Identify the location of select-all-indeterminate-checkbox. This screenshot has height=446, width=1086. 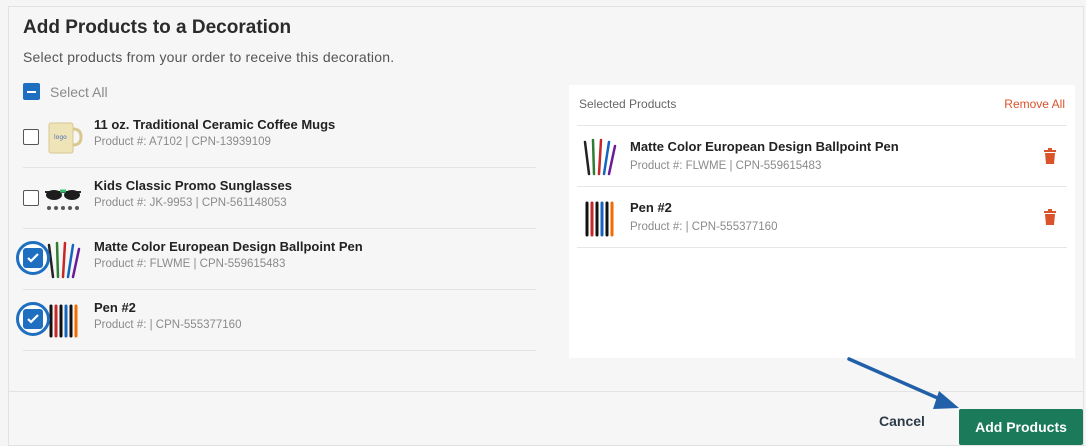
(31, 91).